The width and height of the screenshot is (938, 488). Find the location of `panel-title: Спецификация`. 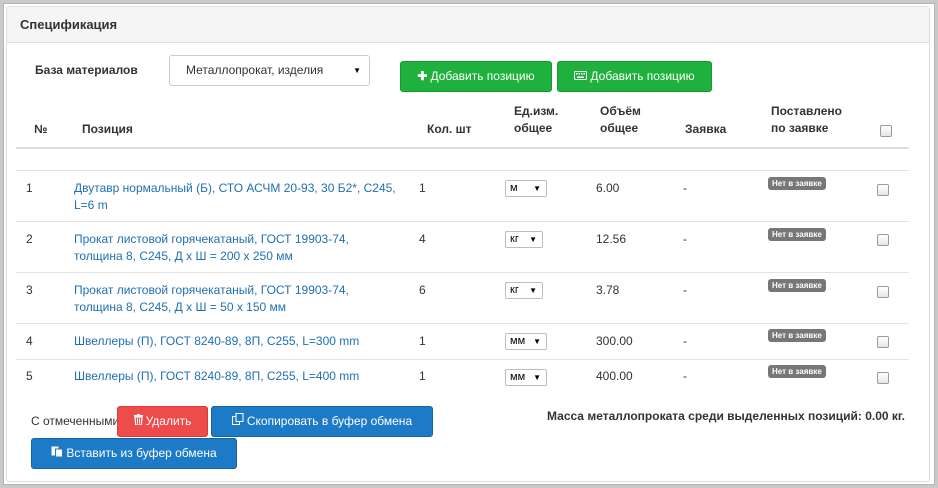

panel-title: Спецификация is located at coordinates (468, 25).